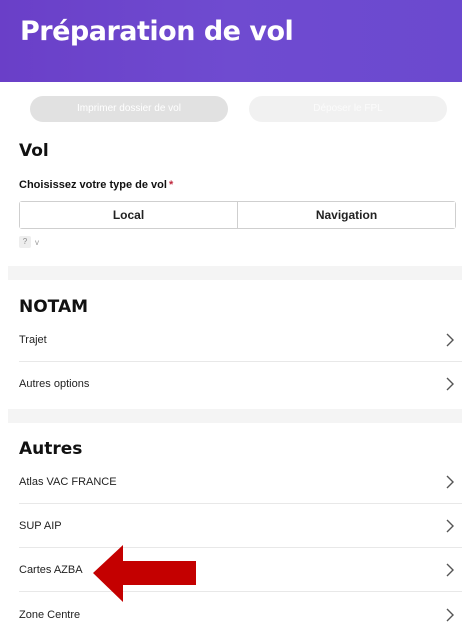 The image size is (462, 636). I want to click on flight-type-label: Choisissez votre type de vol *, so click(96, 185).